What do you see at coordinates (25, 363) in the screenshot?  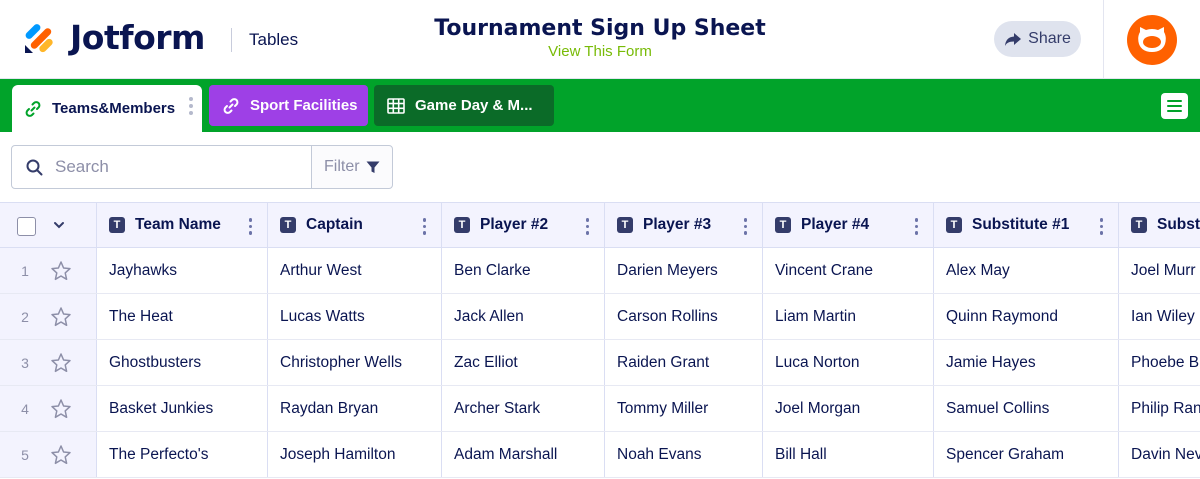 I see `row-number: 3` at bounding box center [25, 363].